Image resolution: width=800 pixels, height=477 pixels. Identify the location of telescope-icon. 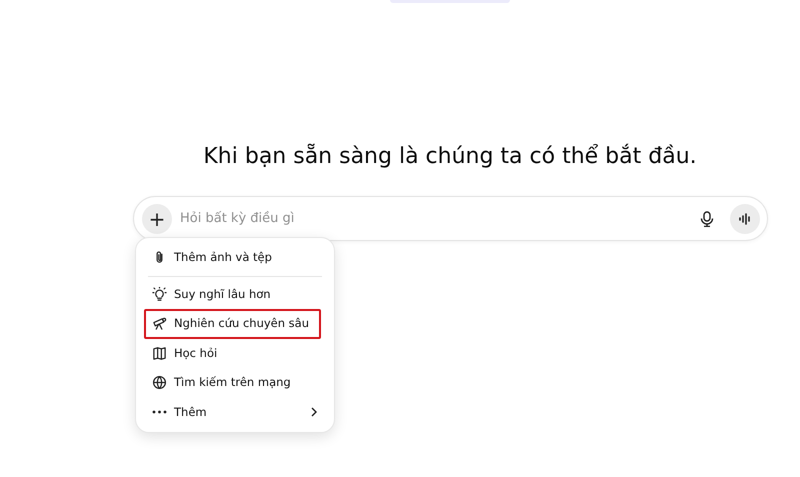
(159, 324).